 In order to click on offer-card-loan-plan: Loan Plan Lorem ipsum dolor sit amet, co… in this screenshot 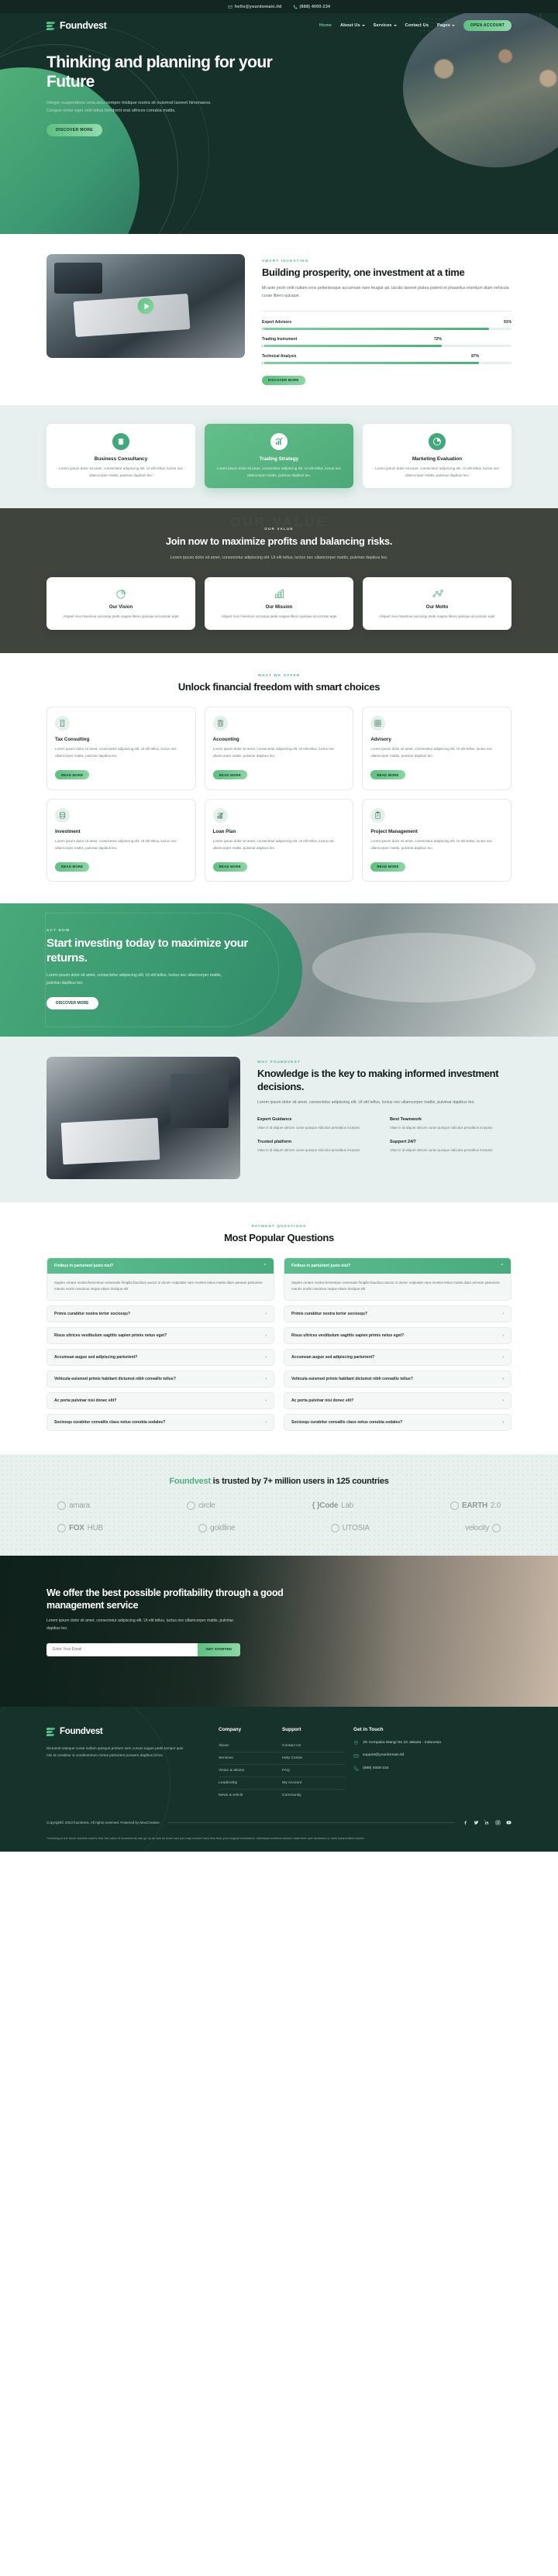, I will do `click(279, 840)`.